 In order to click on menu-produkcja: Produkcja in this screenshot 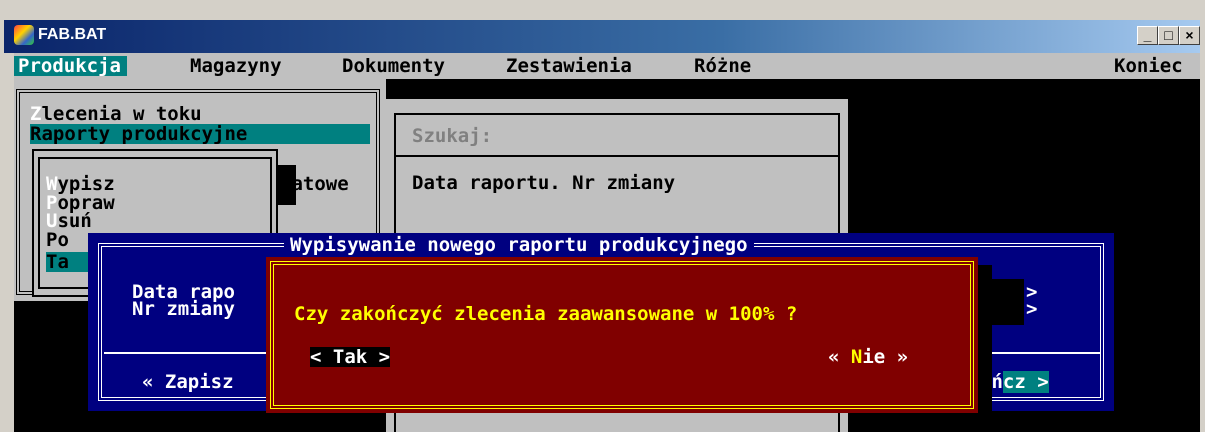, I will do `click(70, 66)`.